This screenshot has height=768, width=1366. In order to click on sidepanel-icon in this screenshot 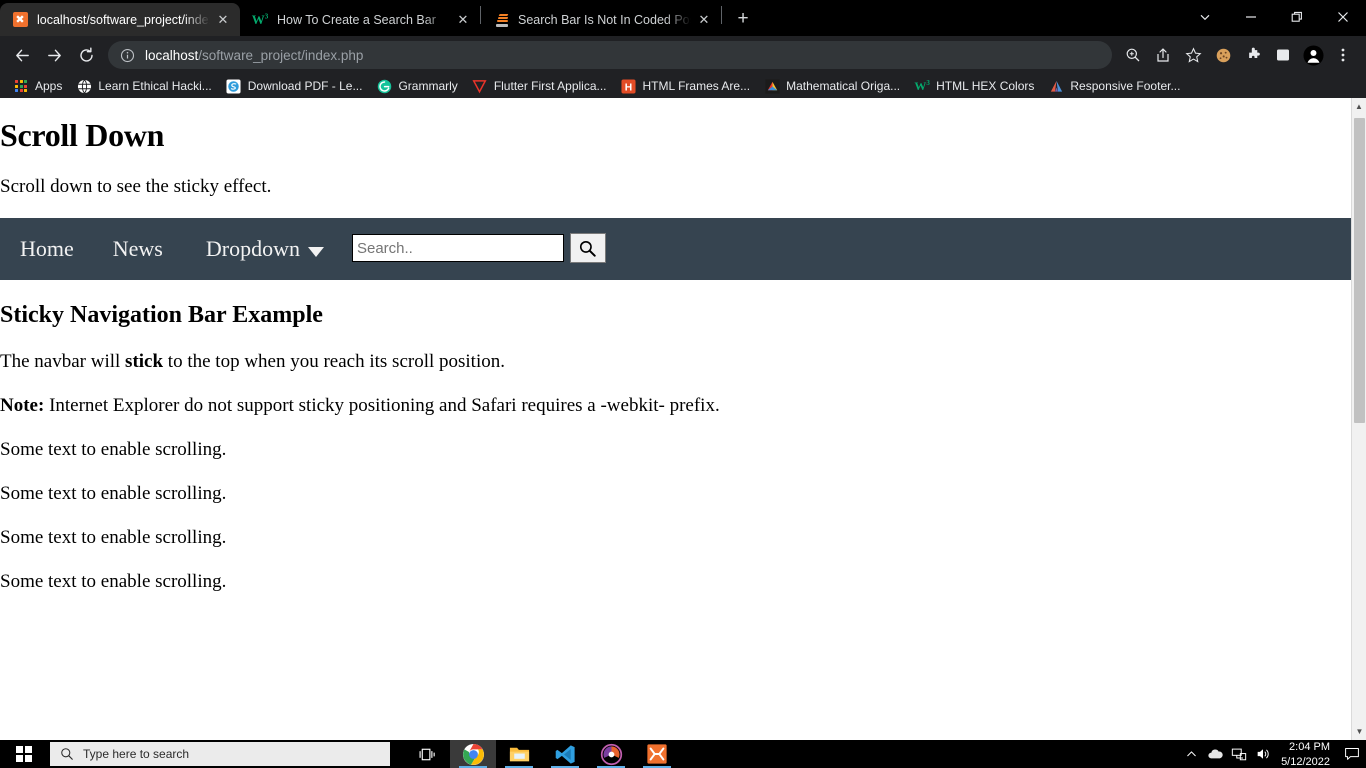, I will do `click(1283, 55)`.